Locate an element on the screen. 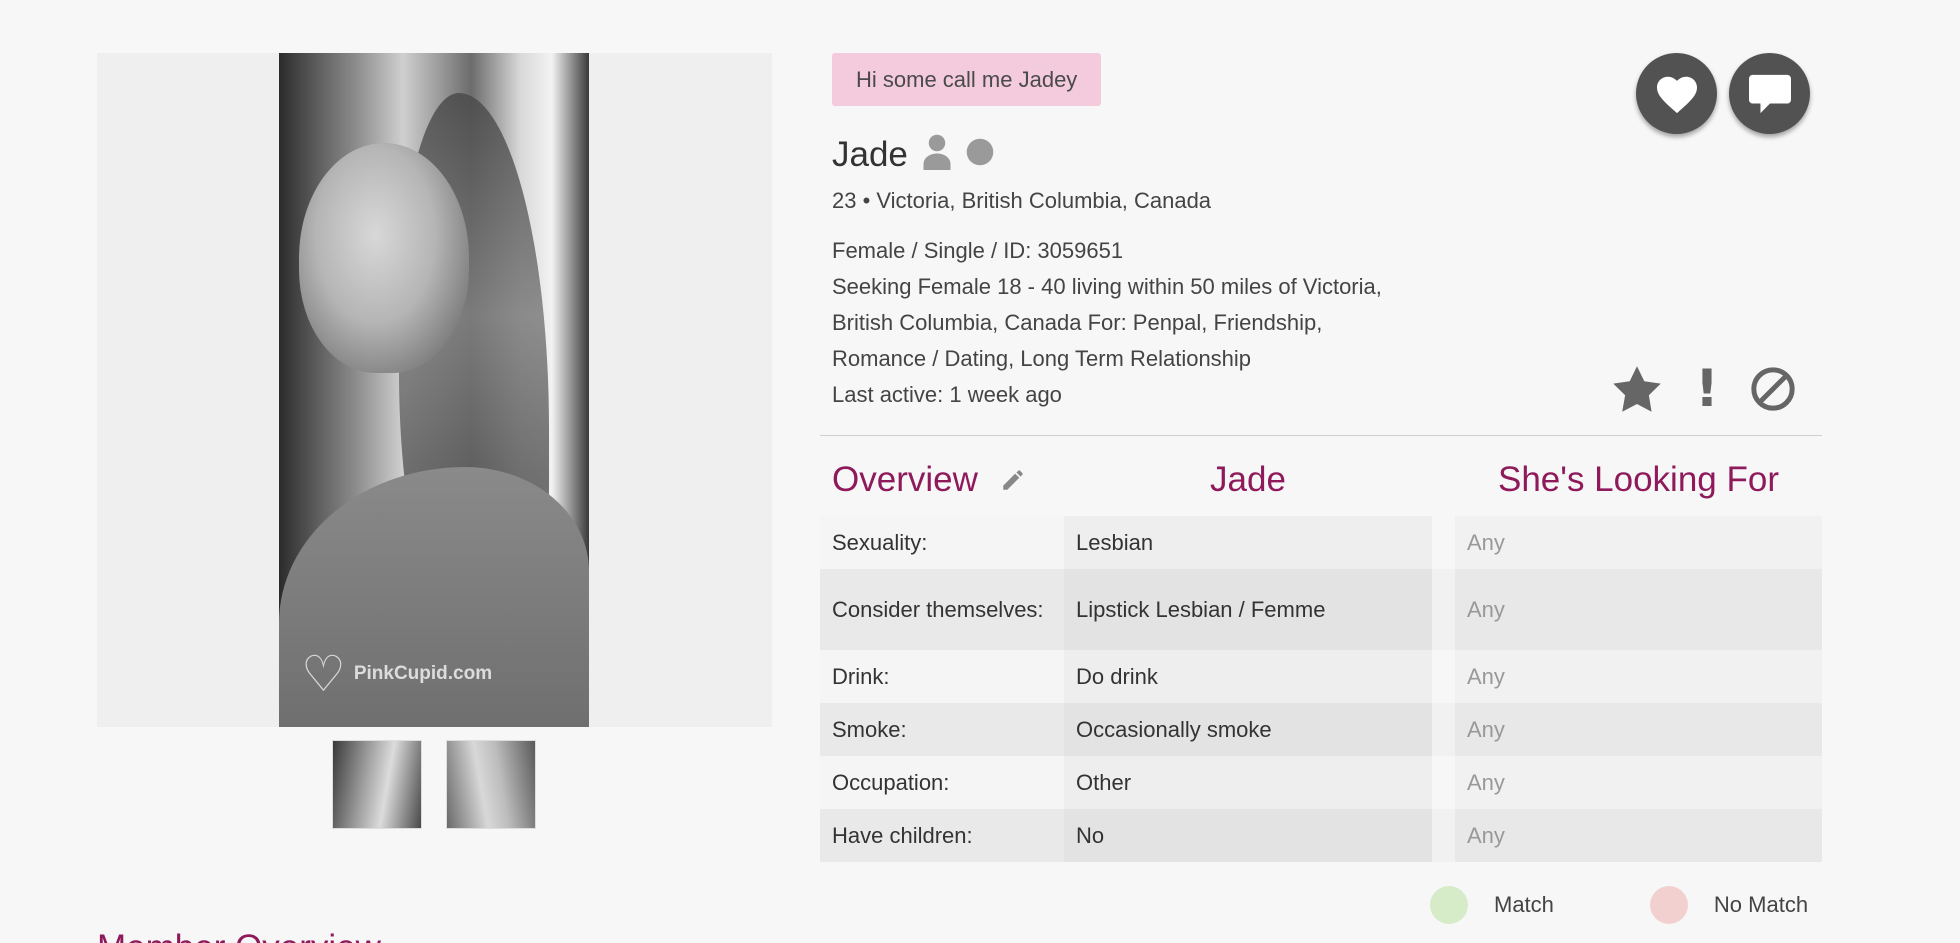  row-value: No is located at coordinates (1248, 835).